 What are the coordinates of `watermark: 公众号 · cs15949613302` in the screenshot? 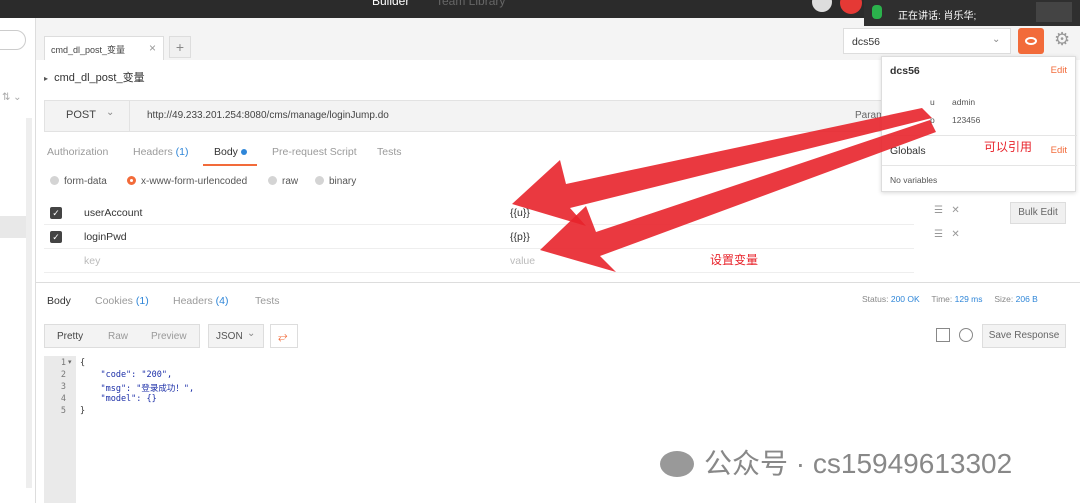 It's located at (836, 462).